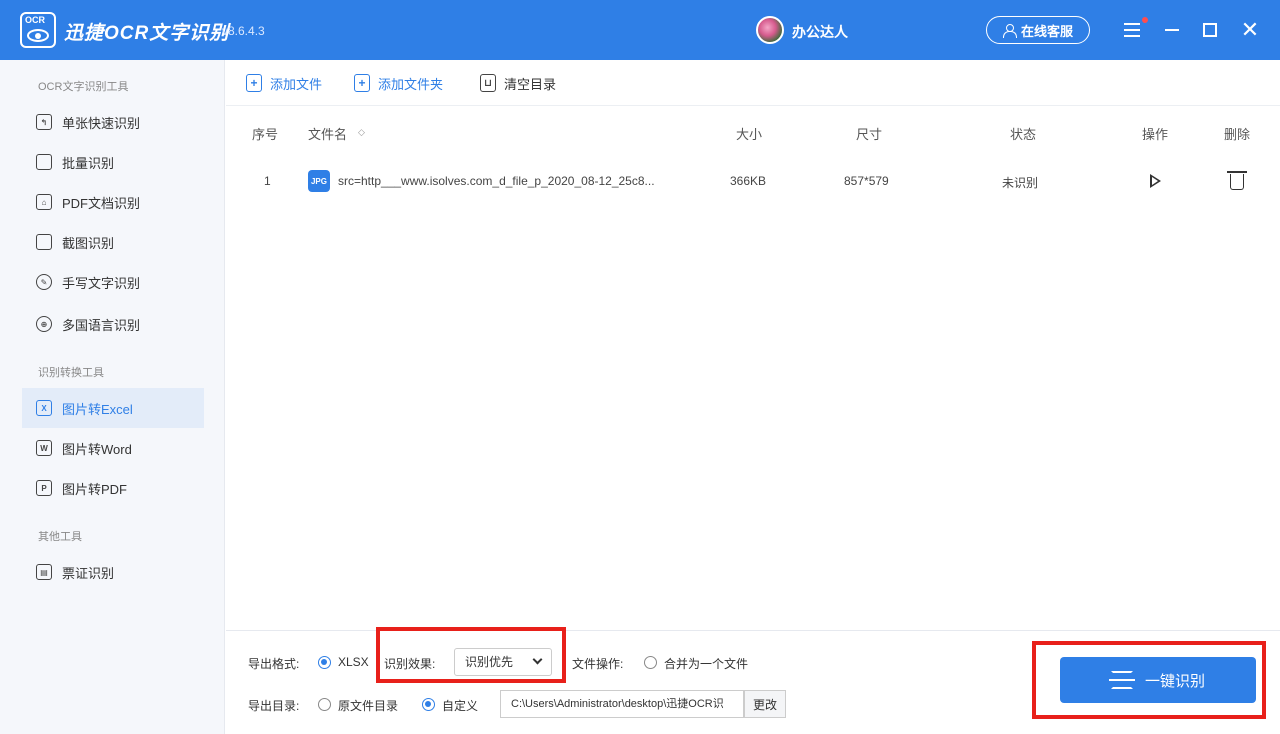  Describe the element at coordinates (35, 20) in the screenshot. I see `logo-text: OCR` at that location.